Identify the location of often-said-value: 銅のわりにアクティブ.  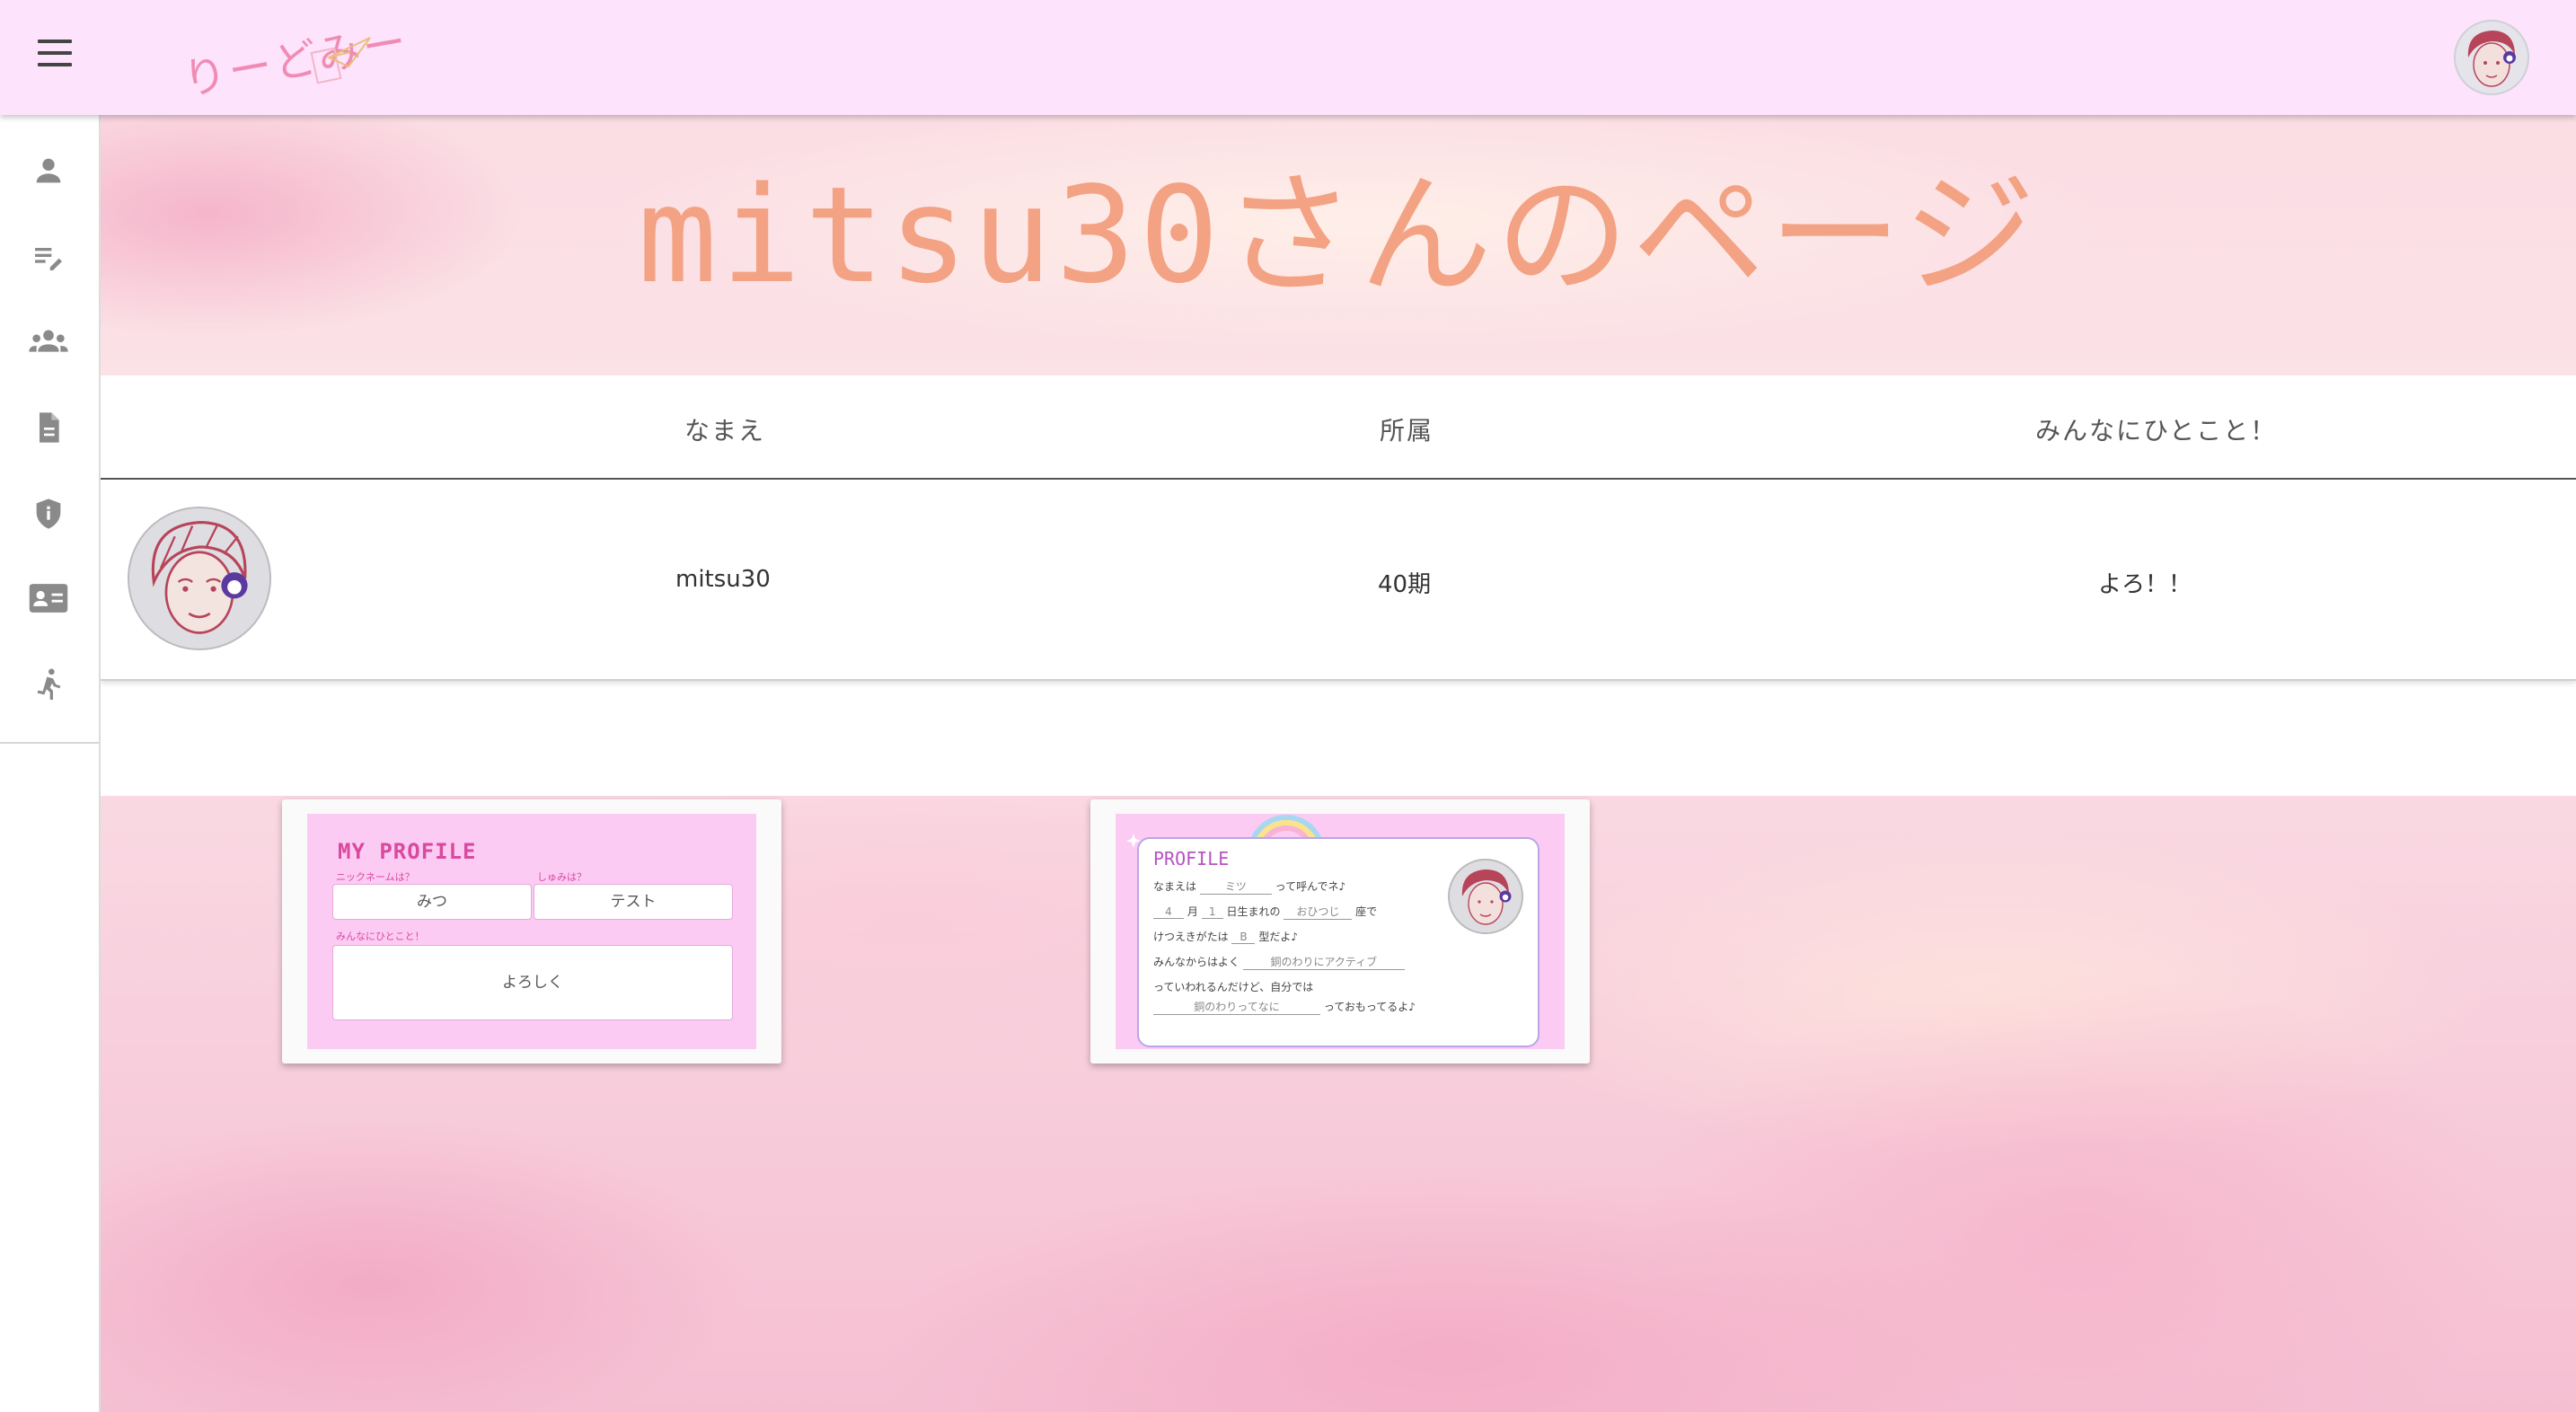
(1323, 962).